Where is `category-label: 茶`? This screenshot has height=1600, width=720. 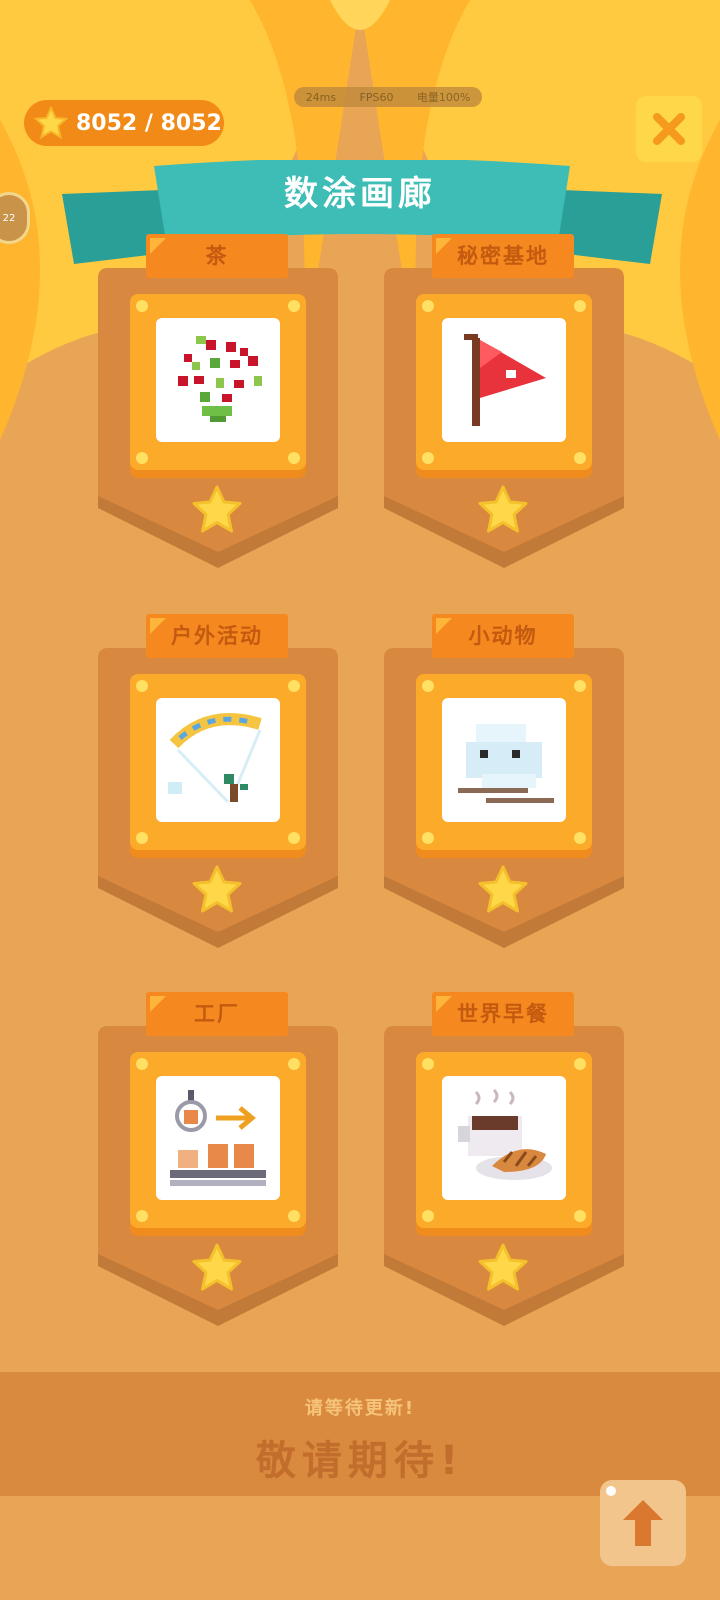
category-label: 茶 is located at coordinates (217, 256).